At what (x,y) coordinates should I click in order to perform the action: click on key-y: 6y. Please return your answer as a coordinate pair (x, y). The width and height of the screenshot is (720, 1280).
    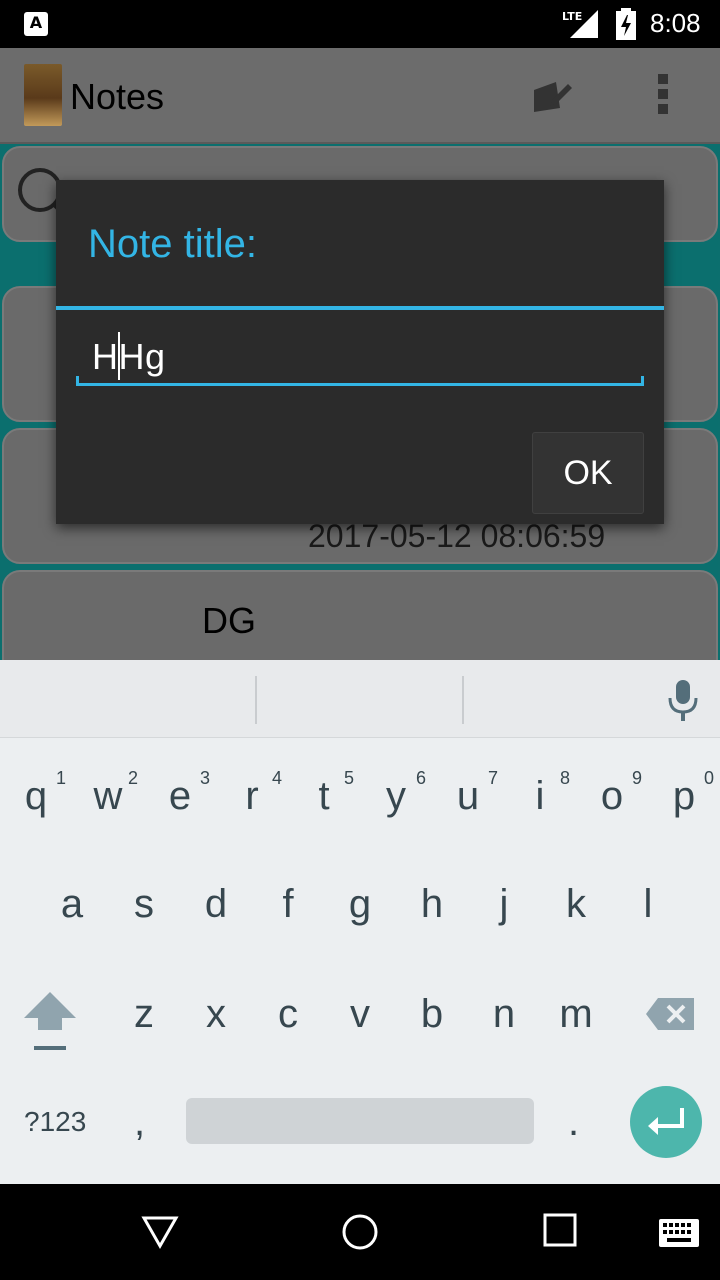
    Looking at the image, I should click on (396, 793).